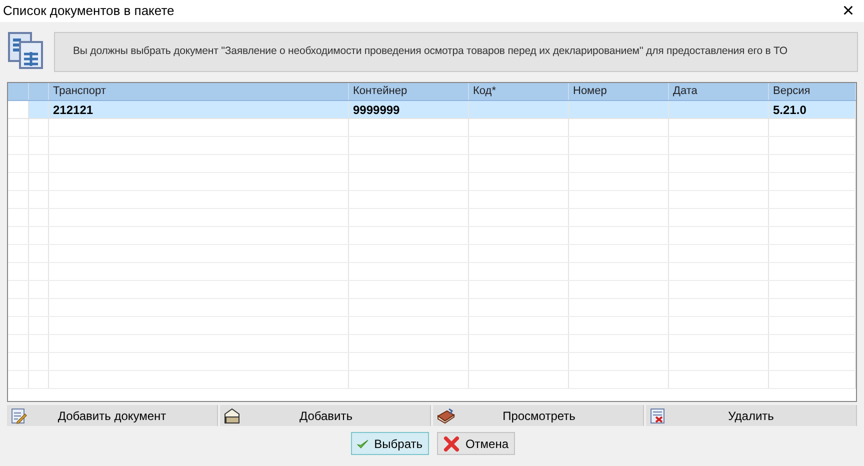  What do you see at coordinates (432, 110) in the screenshot?
I see `table-row: 212121 9999999 5.21.0` at bounding box center [432, 110].